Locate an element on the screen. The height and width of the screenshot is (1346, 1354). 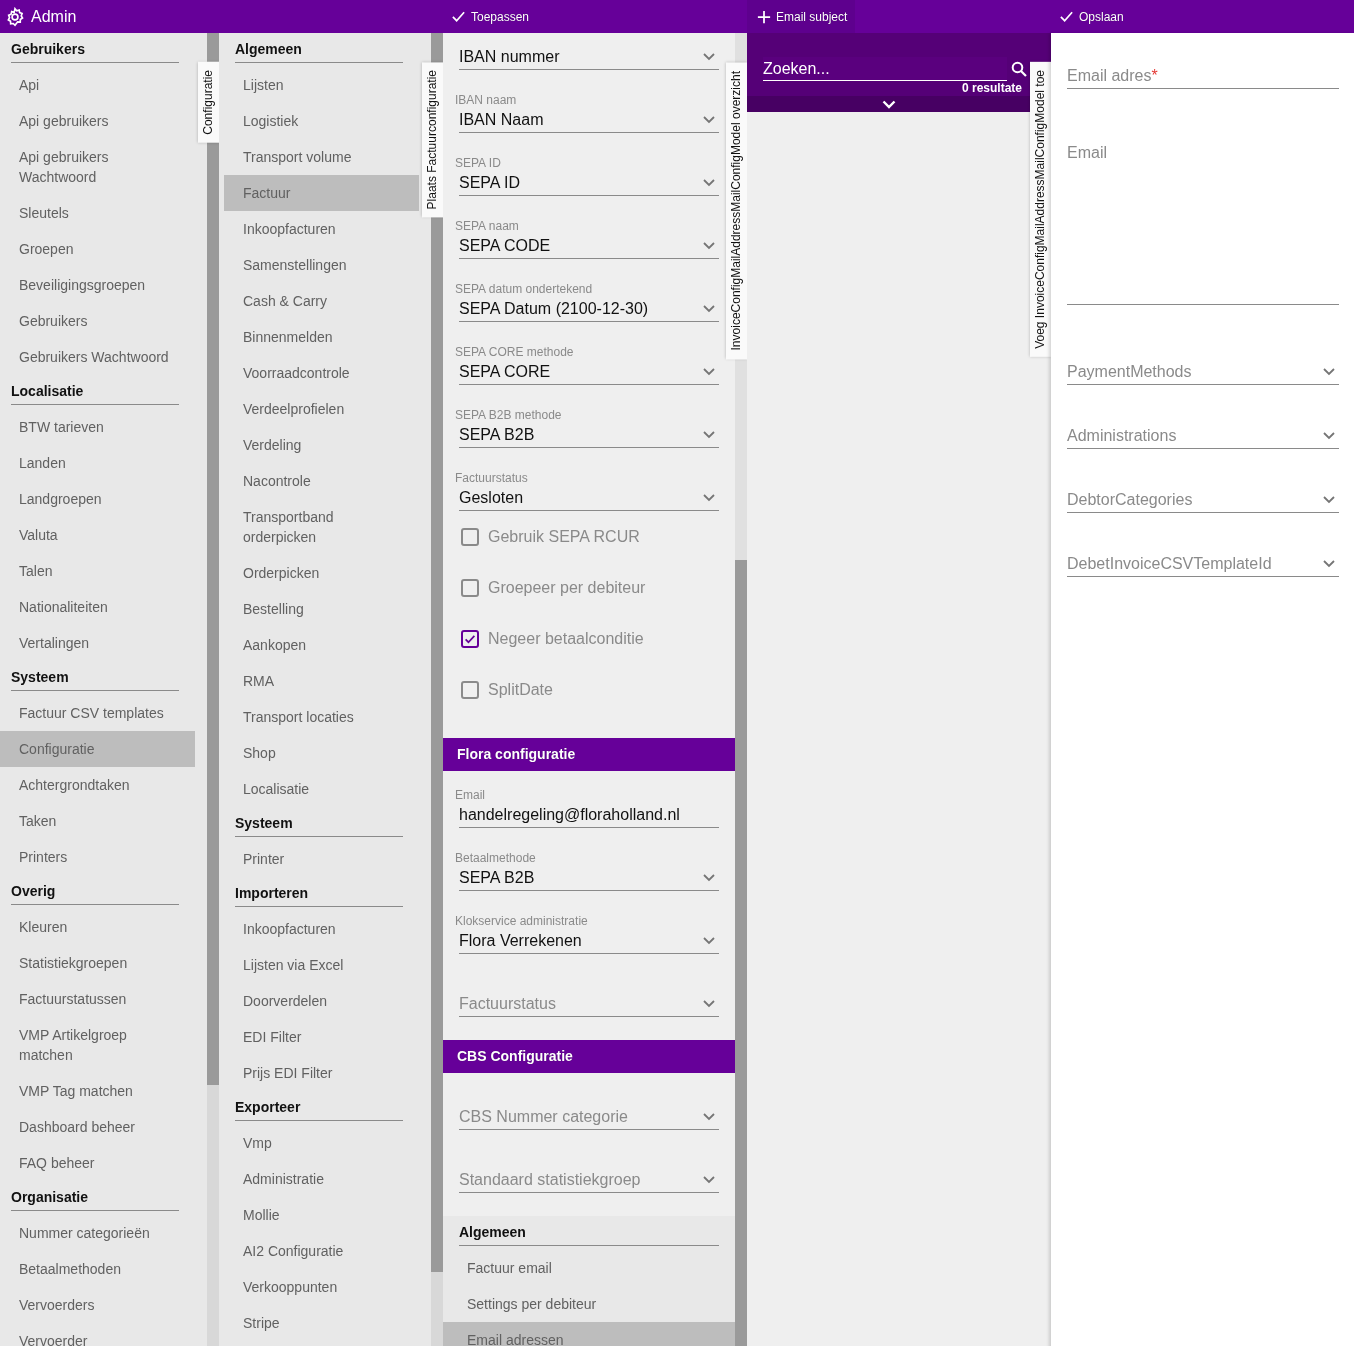
sidebar-item: Bestelling is located at coordinates (321, 609).